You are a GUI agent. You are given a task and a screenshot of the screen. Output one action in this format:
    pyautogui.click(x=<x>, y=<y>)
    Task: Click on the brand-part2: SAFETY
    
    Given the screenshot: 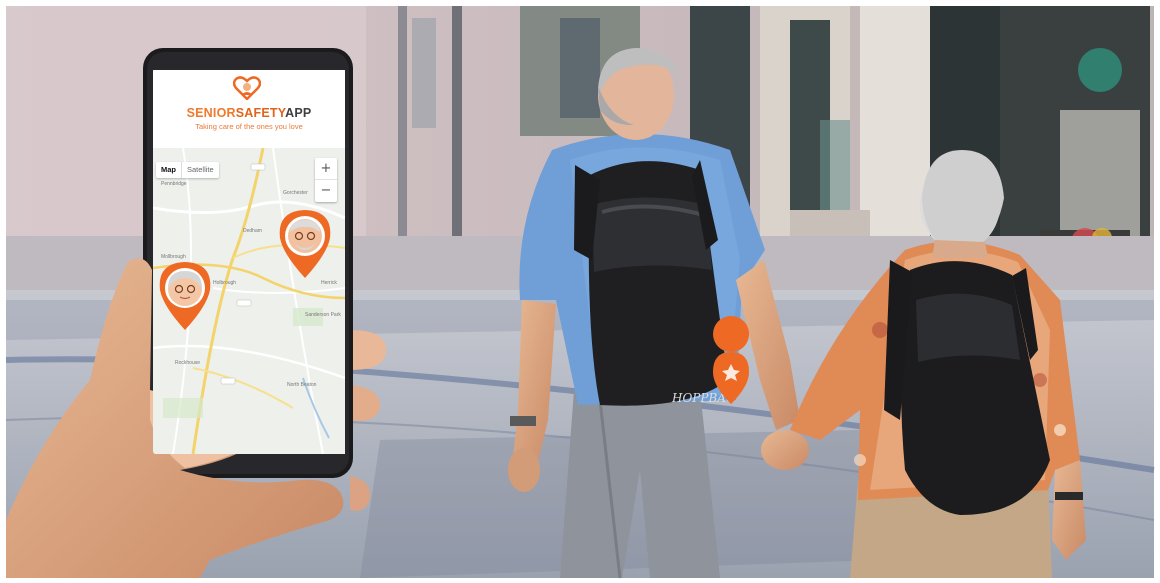 What is the action you would take?
    pyautogui.click(x=260, y=113)
    